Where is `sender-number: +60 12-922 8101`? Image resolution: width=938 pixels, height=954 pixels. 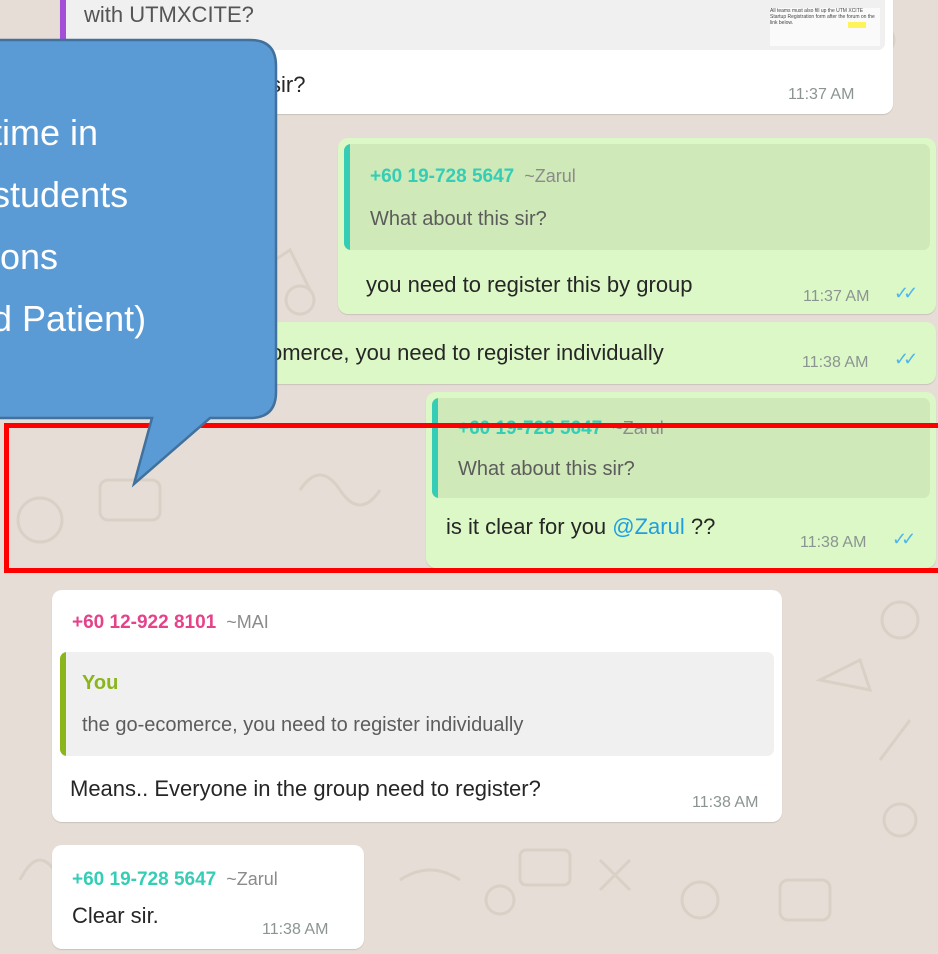 sender-number: +60 12-922 8101 is located at coordinates (144, 622).